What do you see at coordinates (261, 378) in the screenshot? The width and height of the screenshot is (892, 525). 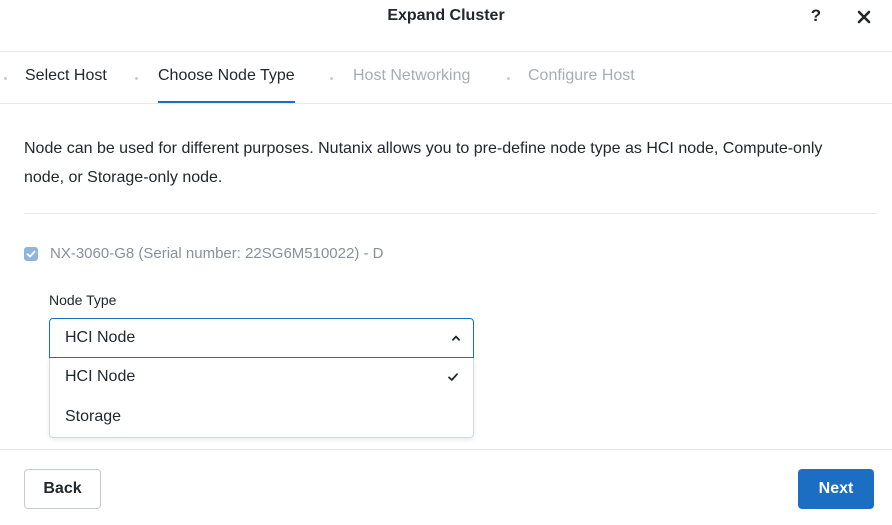 I see `option-hci-node: HCI Node` at bounding box center [261, 378].